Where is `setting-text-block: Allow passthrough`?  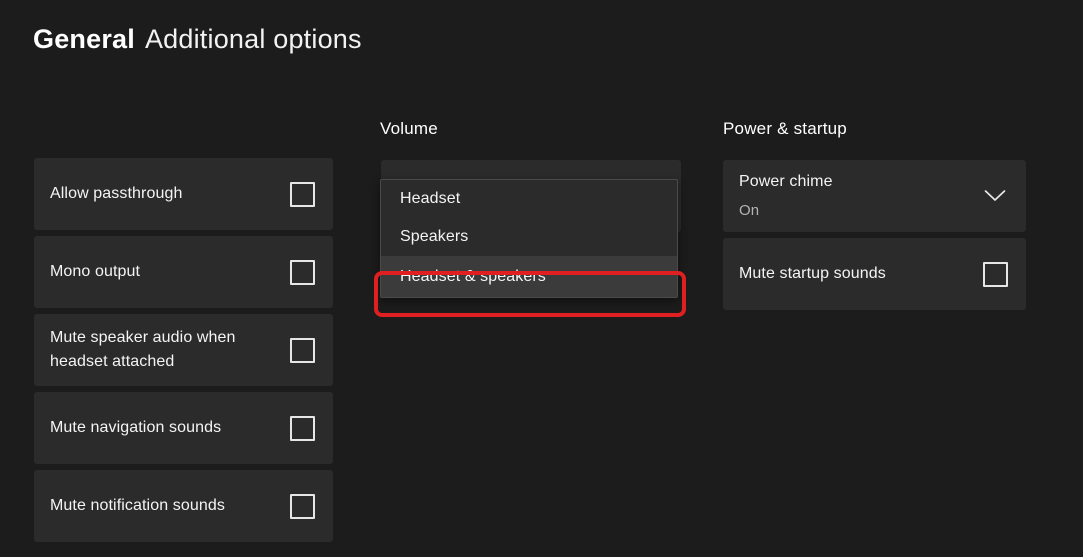
setting-text-block: Allow passthrough is located at coordinates (116, 194).